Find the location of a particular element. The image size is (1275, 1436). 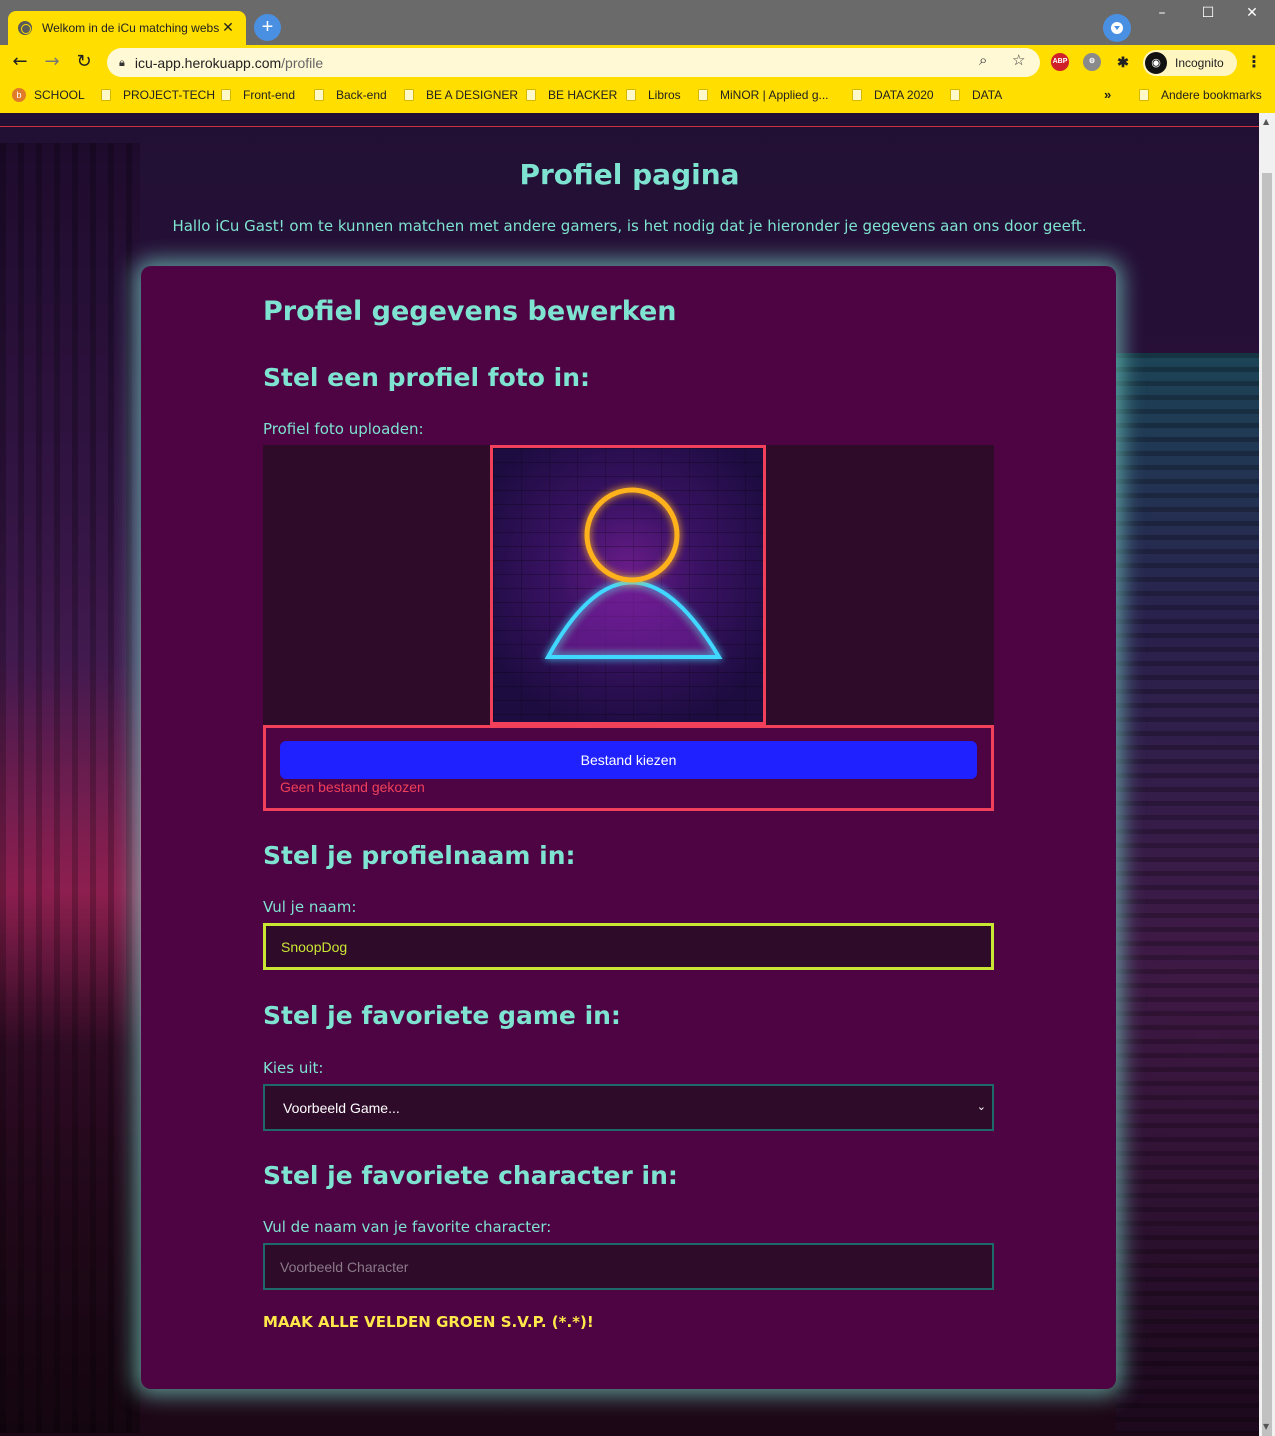

form-heading: Profiel gegevens bewerken is located at coordinates (470, 311).